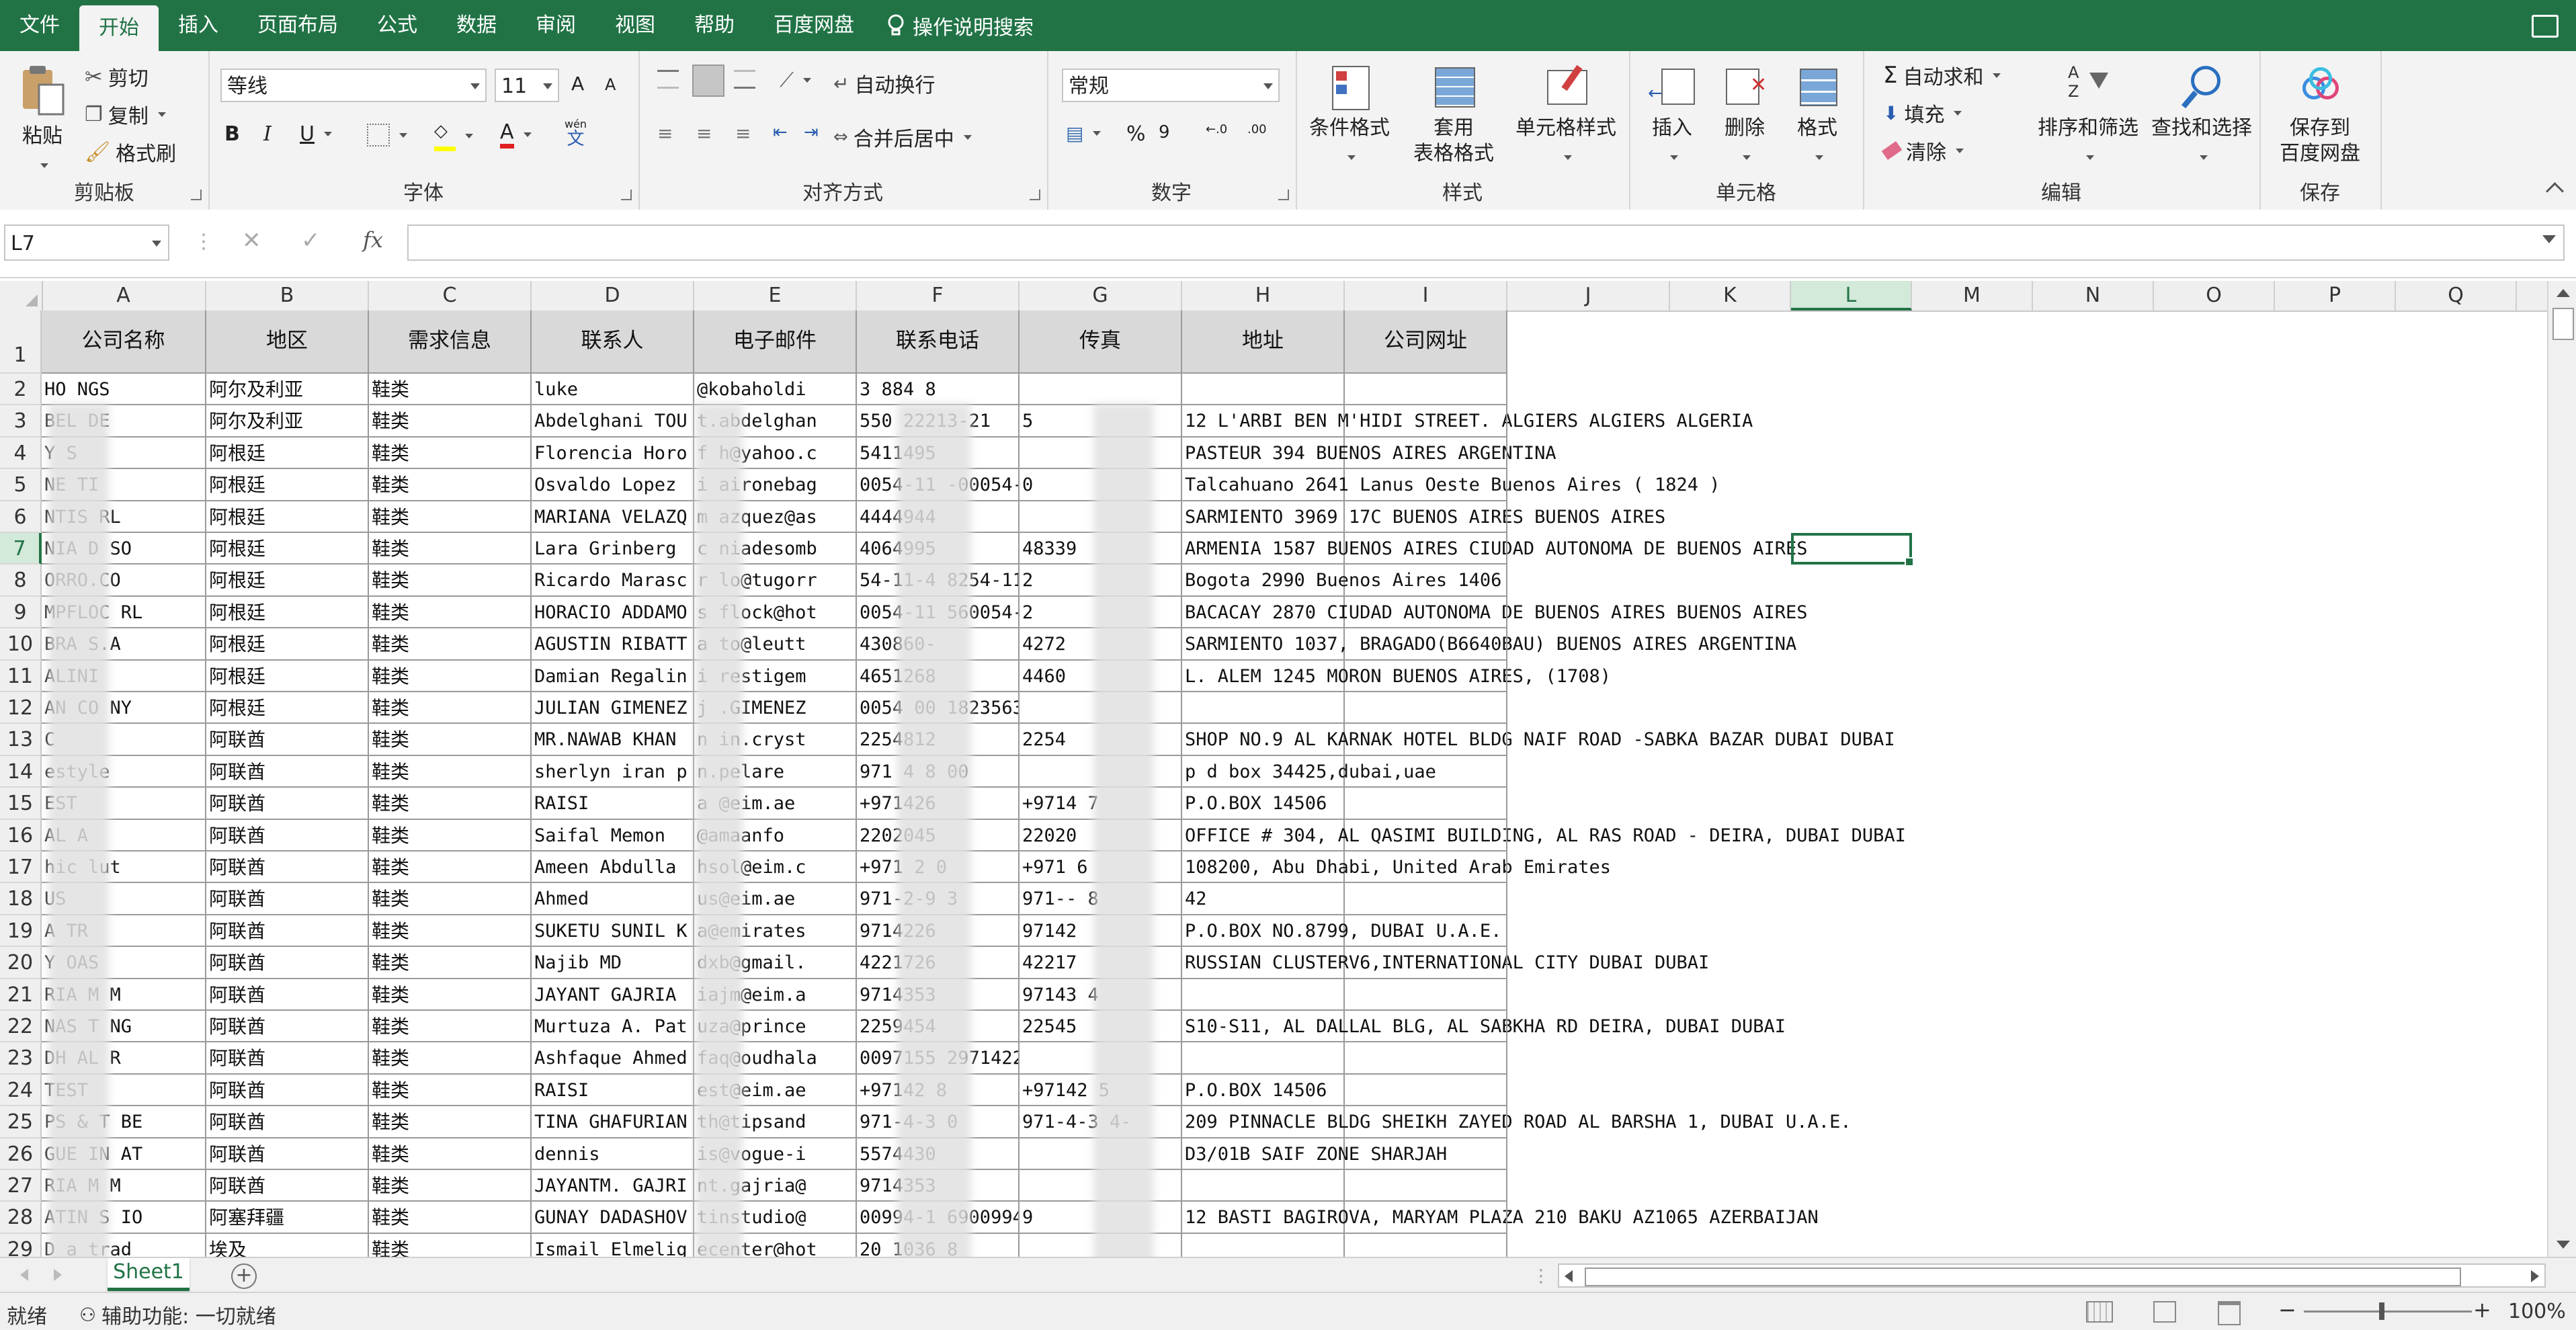 The width and height of the screenshot is (2576, 1330). What do you see at coordinates (2545, 26) in the screenshot?
I see `comment-icon` at bounding box center [2545, 26].